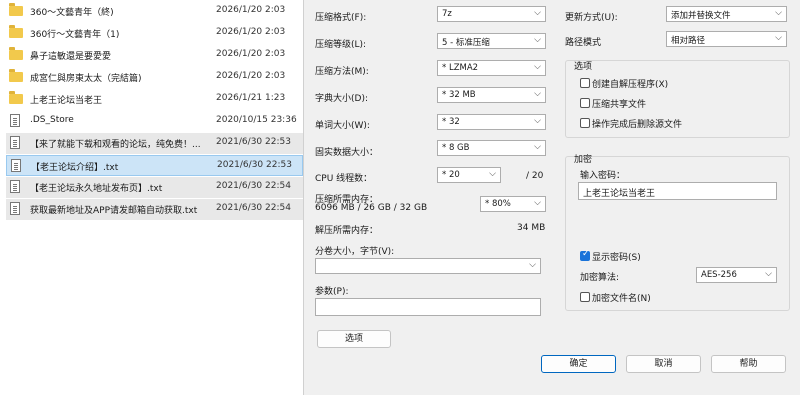 This screenshot has height=395, width=800. Describe the element at coordinates (663, 364) in the screenshot. I see `cancel-button: 取消` at that location.